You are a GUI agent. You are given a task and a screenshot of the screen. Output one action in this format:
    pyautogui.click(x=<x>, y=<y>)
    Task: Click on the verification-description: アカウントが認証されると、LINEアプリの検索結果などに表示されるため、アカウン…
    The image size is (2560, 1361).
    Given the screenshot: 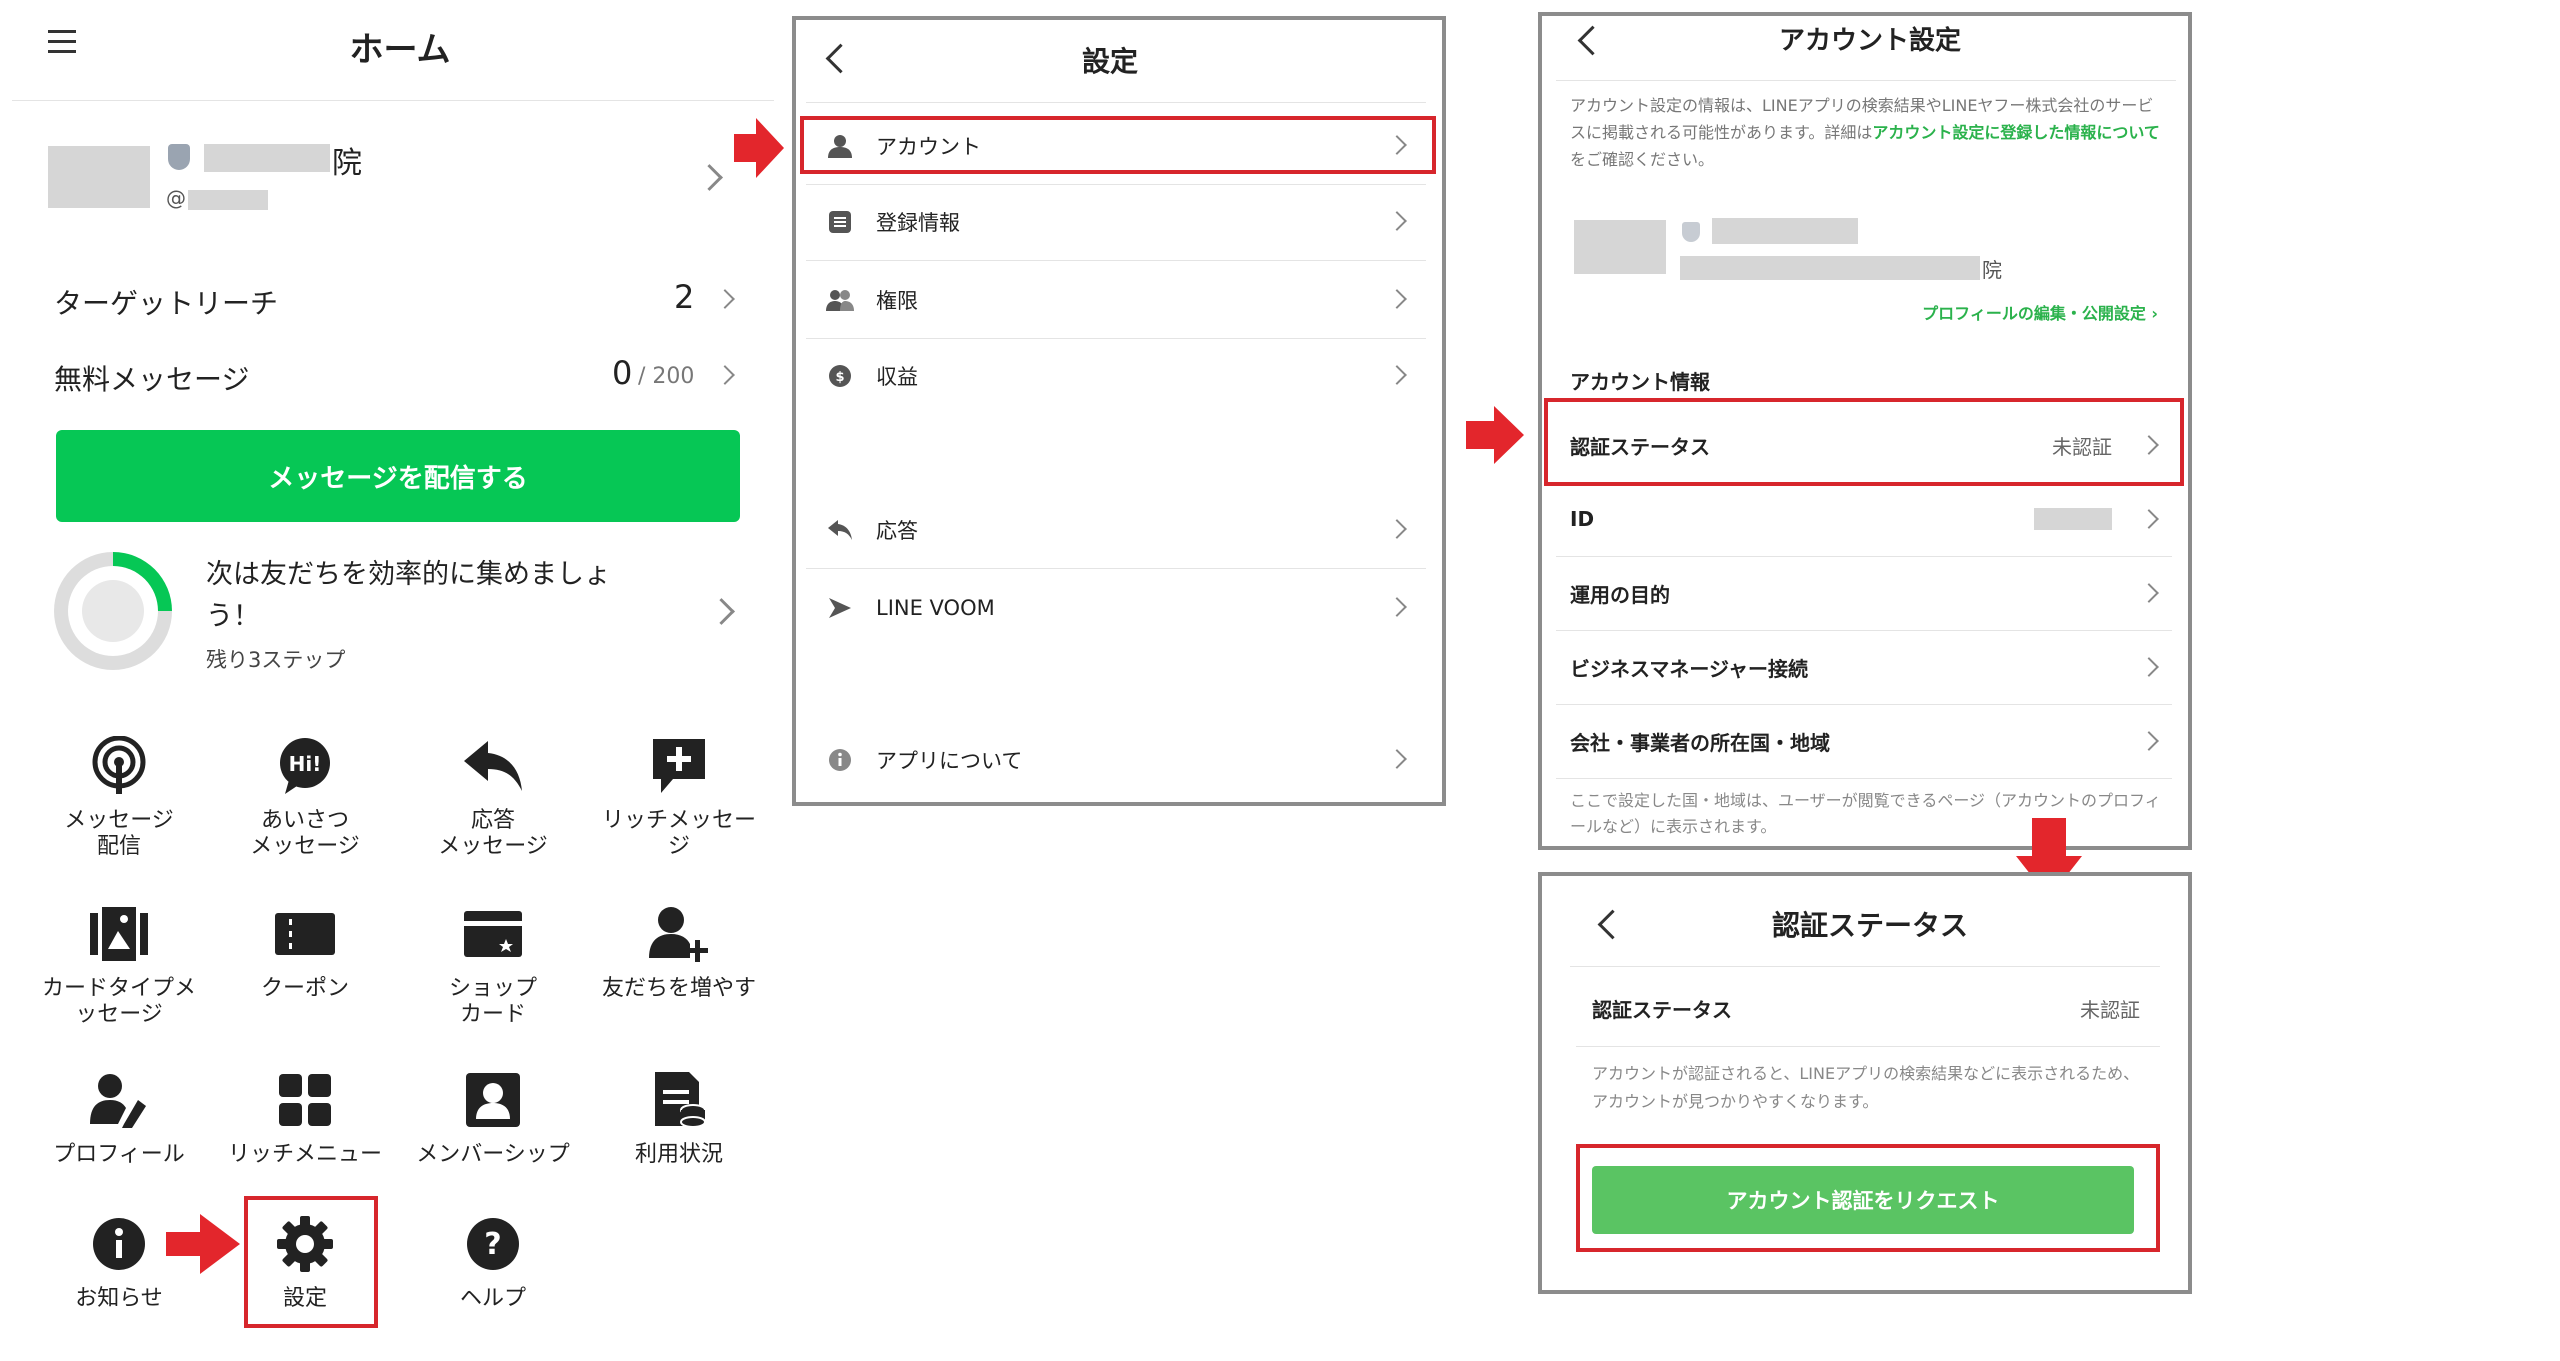 What is the action you would take?
    pyautogui.click(x=1866, y=1087)
    